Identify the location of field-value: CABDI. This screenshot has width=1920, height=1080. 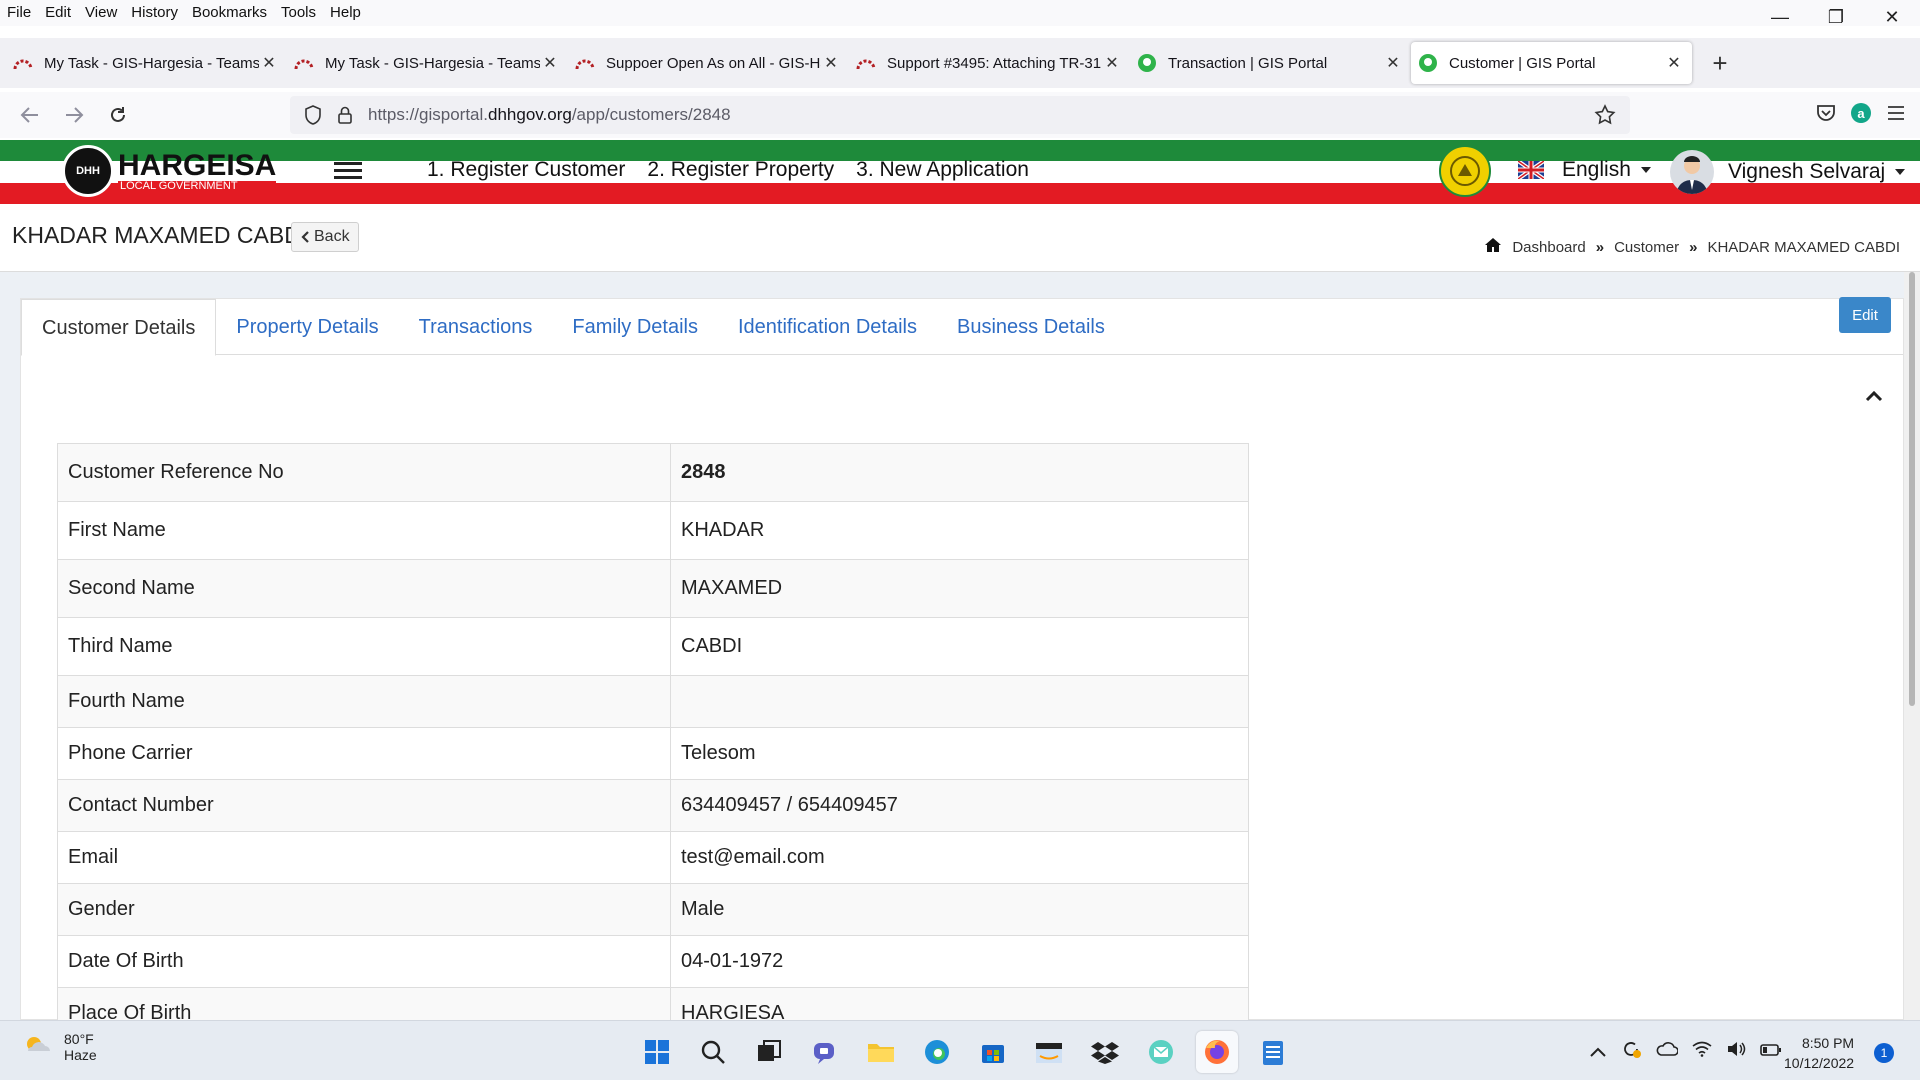
(959, 646).